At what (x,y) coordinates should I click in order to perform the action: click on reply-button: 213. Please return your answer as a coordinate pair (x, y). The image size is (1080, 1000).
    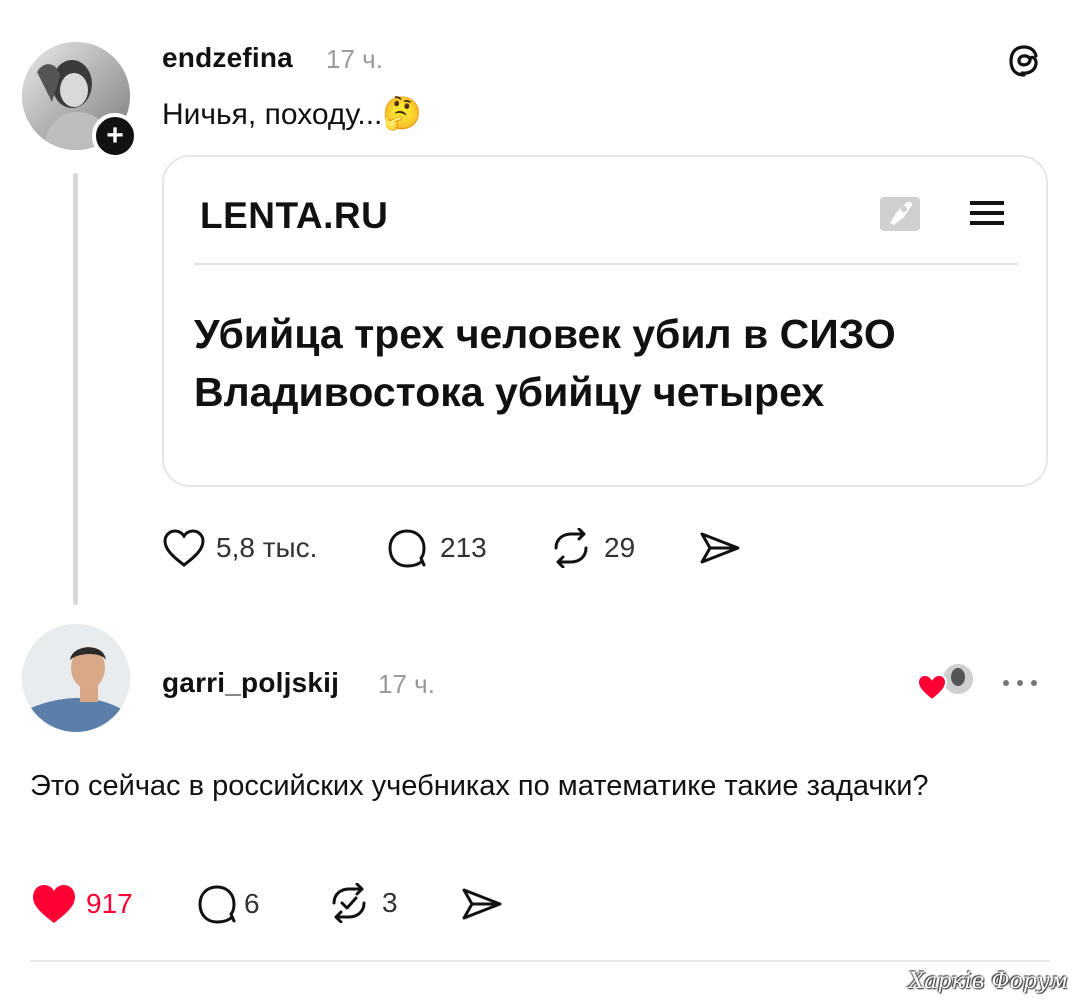
    Looking at the image, I should click on (436, 548).